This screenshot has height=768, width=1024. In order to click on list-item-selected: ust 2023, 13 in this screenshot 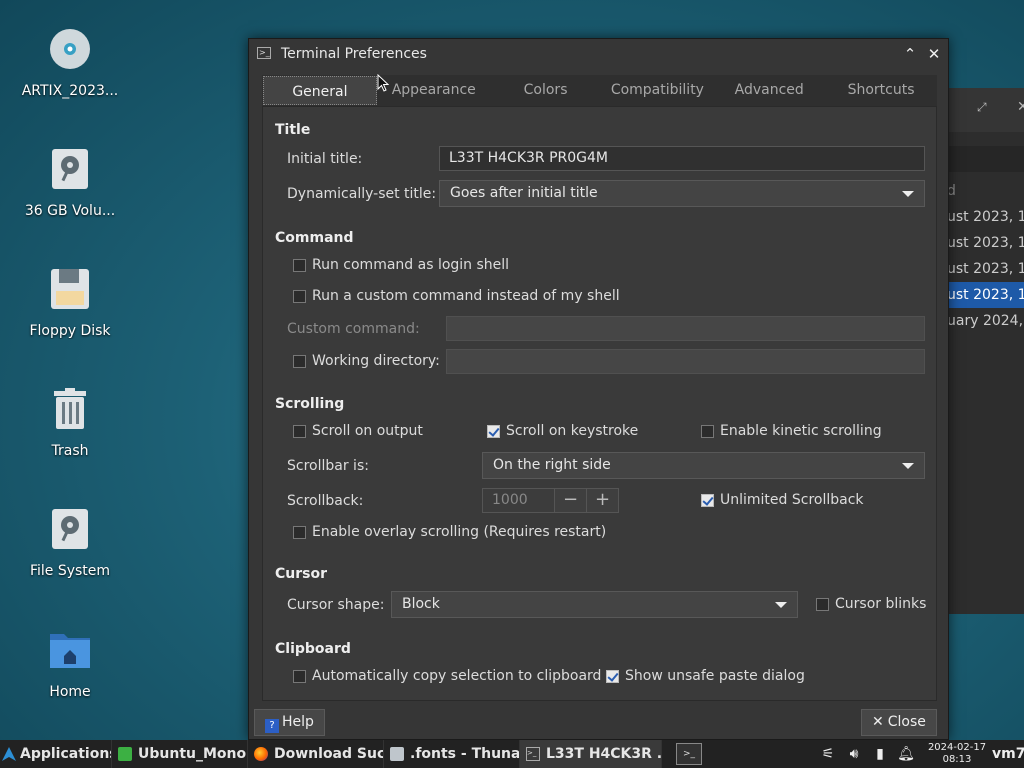, I will do `click(982, 295)`.